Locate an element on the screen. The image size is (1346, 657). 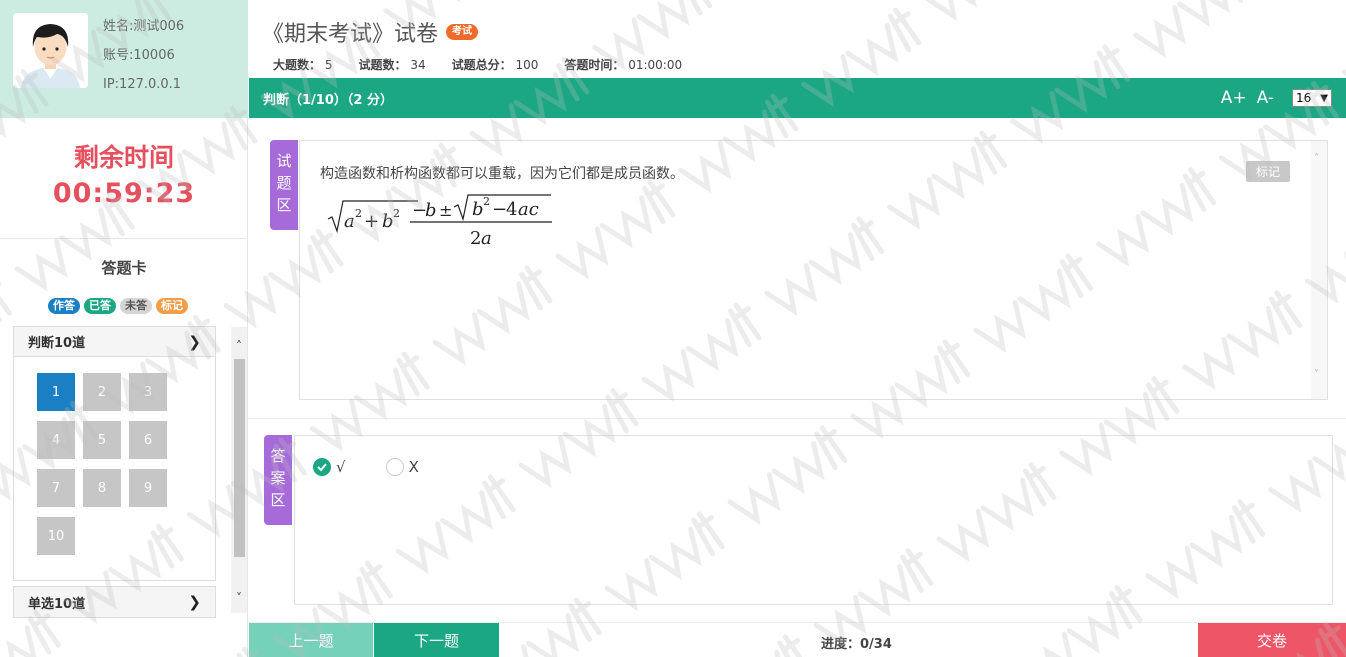
question-grid: 1 2 3 4 5 6 7 8 9 10 is located at coordinates (114, 456).